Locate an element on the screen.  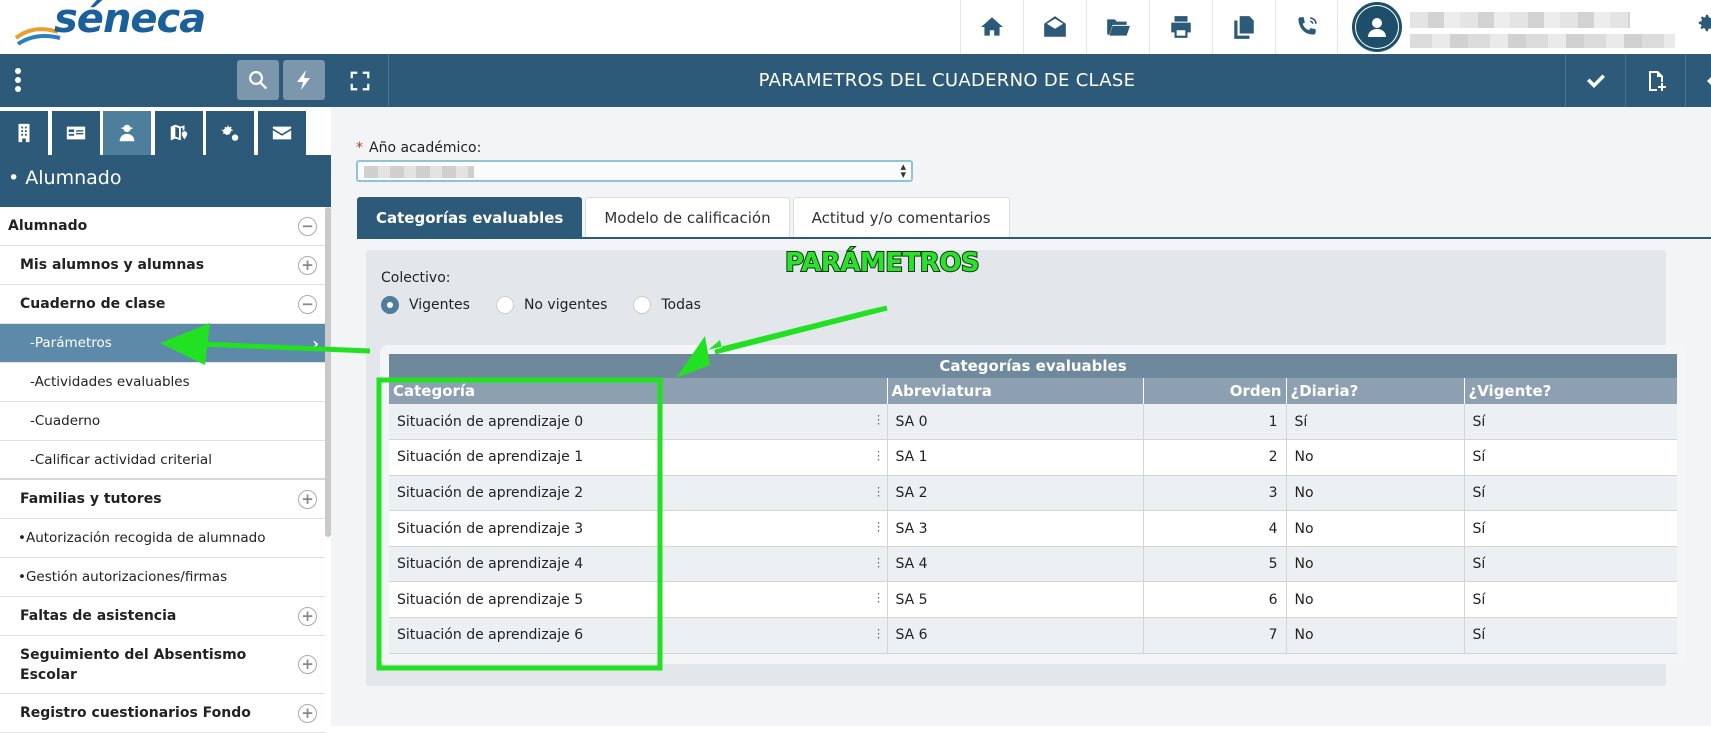
sidebar-tab-center is located at coordinates (24, 133).